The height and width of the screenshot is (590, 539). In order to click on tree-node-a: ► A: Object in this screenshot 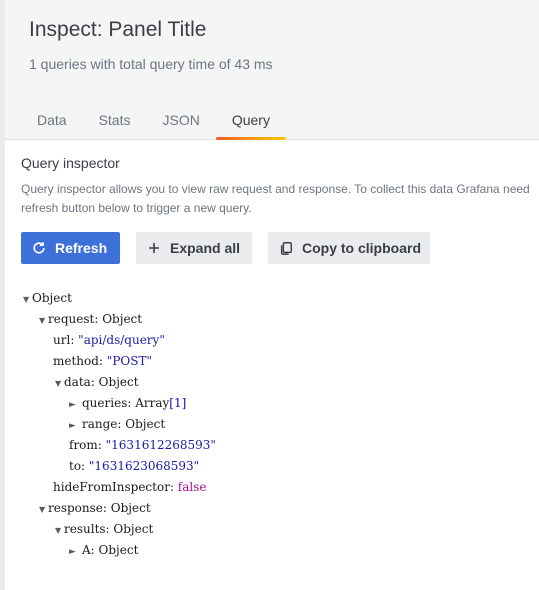, I will do `click(103, 550)`.